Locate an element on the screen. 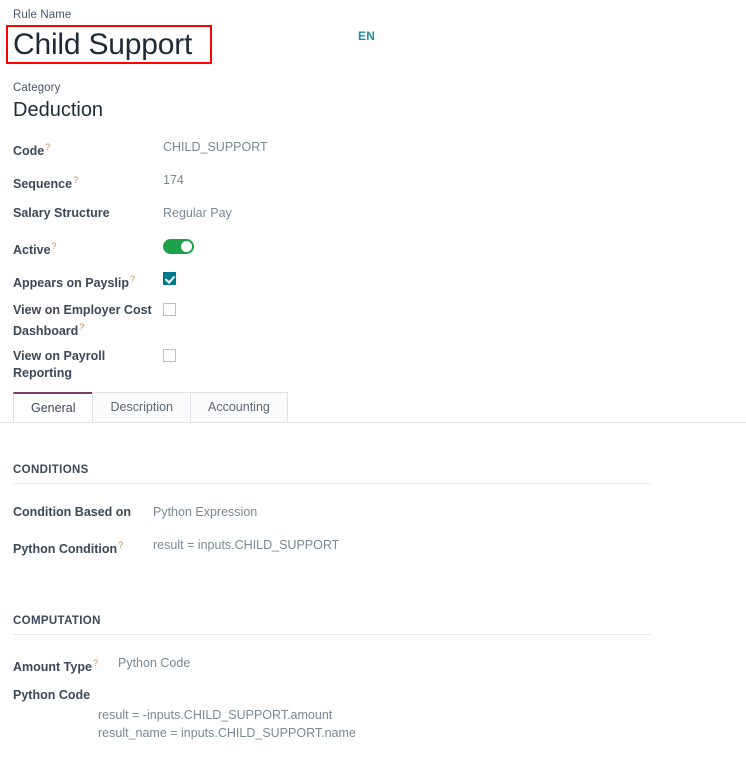  field-label-salary-structure: Salary Structure is located at coordinates (83, 213).